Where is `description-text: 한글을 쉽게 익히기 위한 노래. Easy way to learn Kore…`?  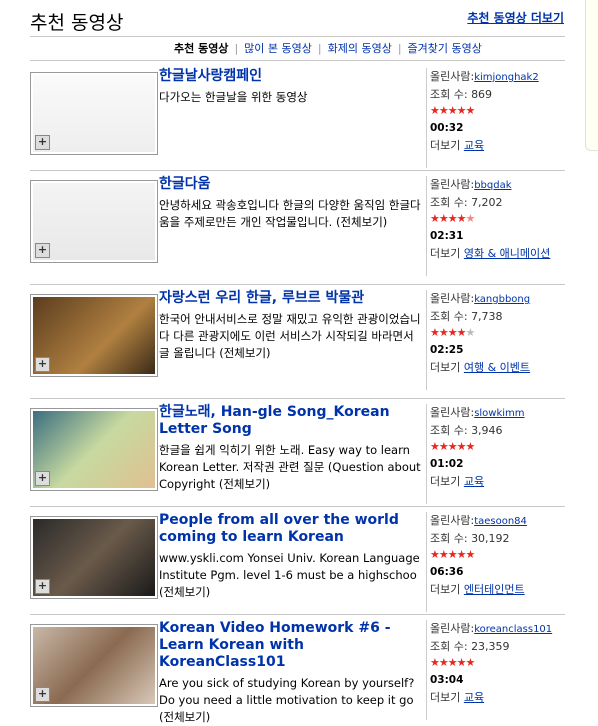 description-text: 한글을 쉽게 익히기 위한 노래. Easy way to learn Kore… is located at coordinates (290, 467).